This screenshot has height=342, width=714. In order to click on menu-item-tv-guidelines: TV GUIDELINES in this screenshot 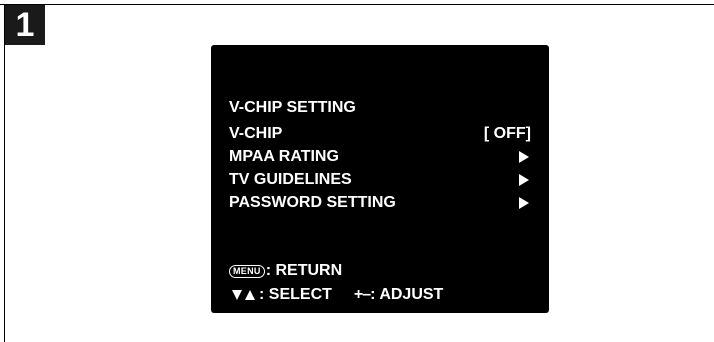, I will do `click(381, 179)`.